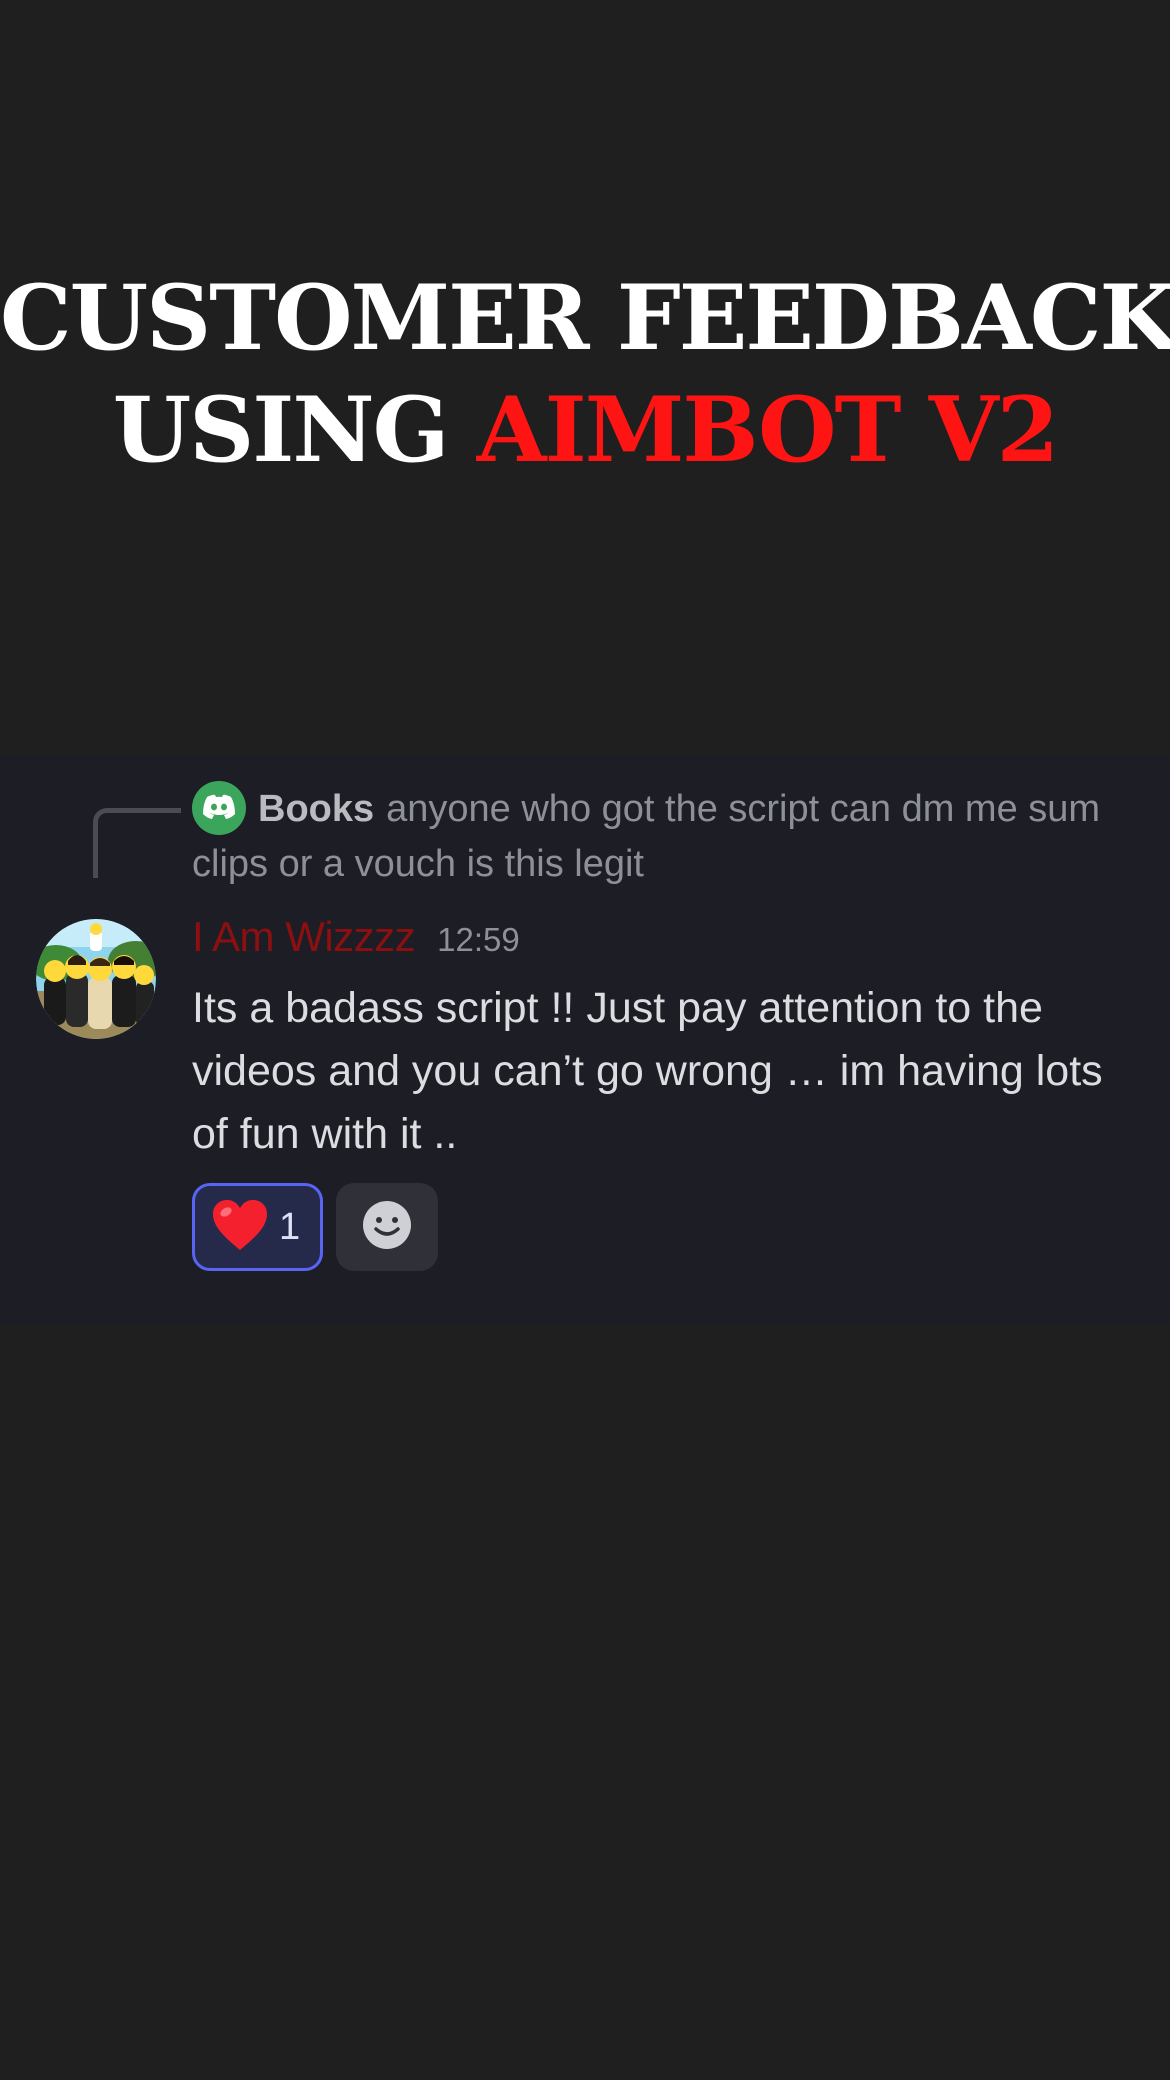 This screenshot has width=1170, height=2080. Describe the element at coordinates (316, 809) in the screenshot. I see `reply-author: Books` at that location.